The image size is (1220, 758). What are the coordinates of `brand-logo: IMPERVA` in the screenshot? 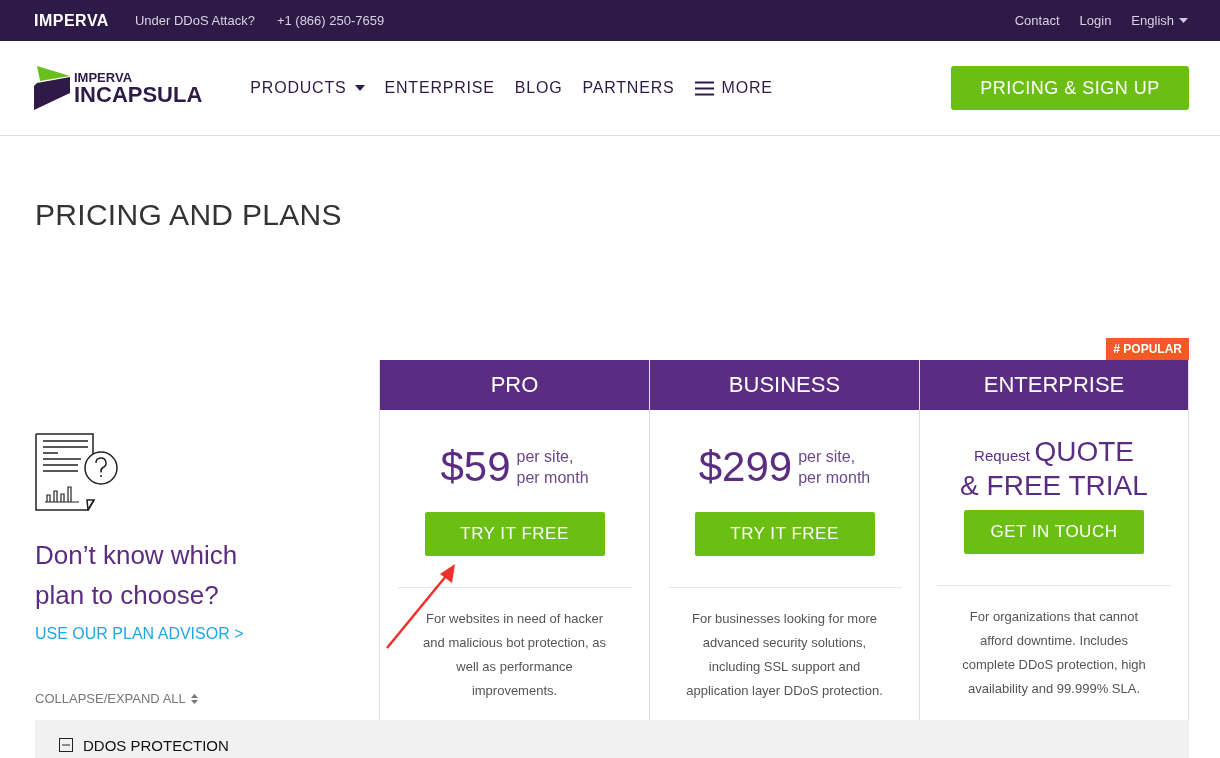 It's located at (71, 20).